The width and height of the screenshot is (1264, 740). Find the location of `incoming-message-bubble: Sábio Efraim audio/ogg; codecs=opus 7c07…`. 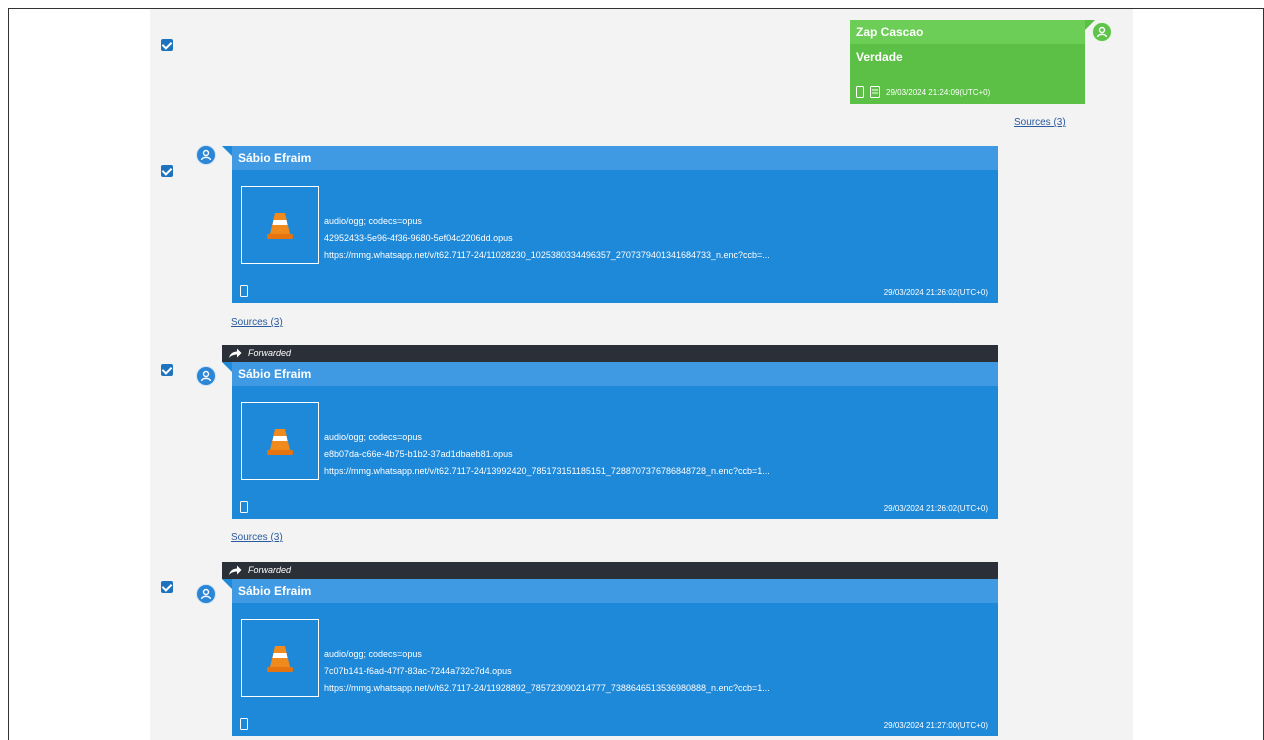

incoming-message-bubble: Sábio Efraim audio/ogg; codecs=opus 7c07… is located at coordinates (610, 657).